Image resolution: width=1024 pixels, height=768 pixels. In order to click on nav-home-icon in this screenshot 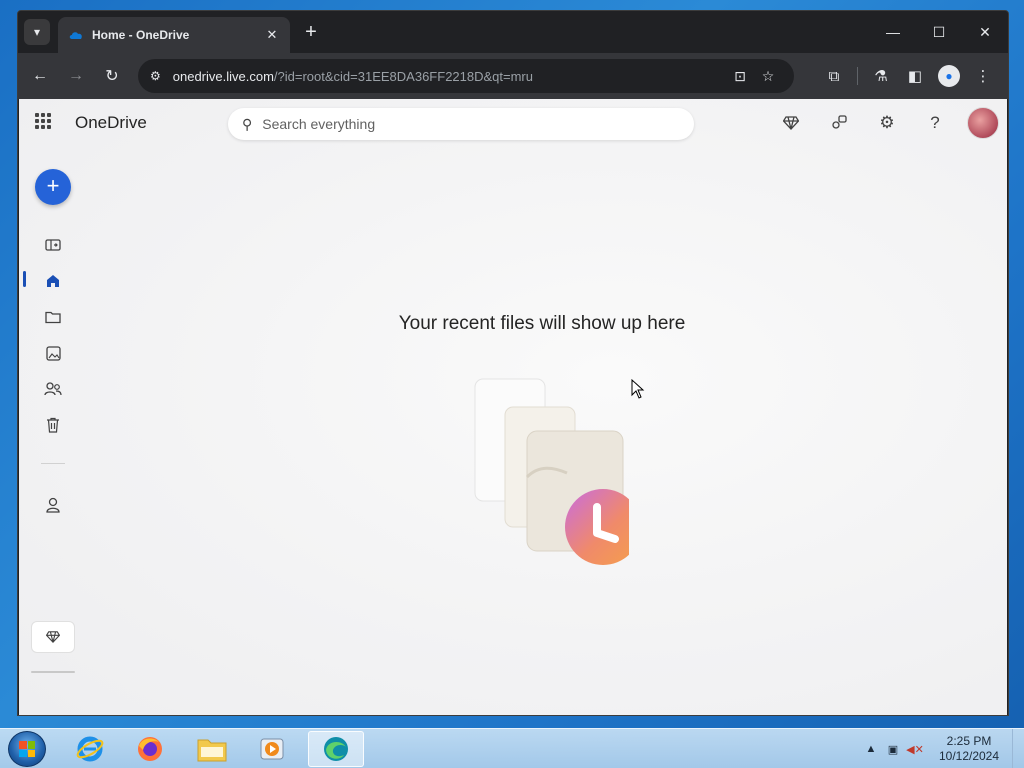, I will do `click(53, 281)`.